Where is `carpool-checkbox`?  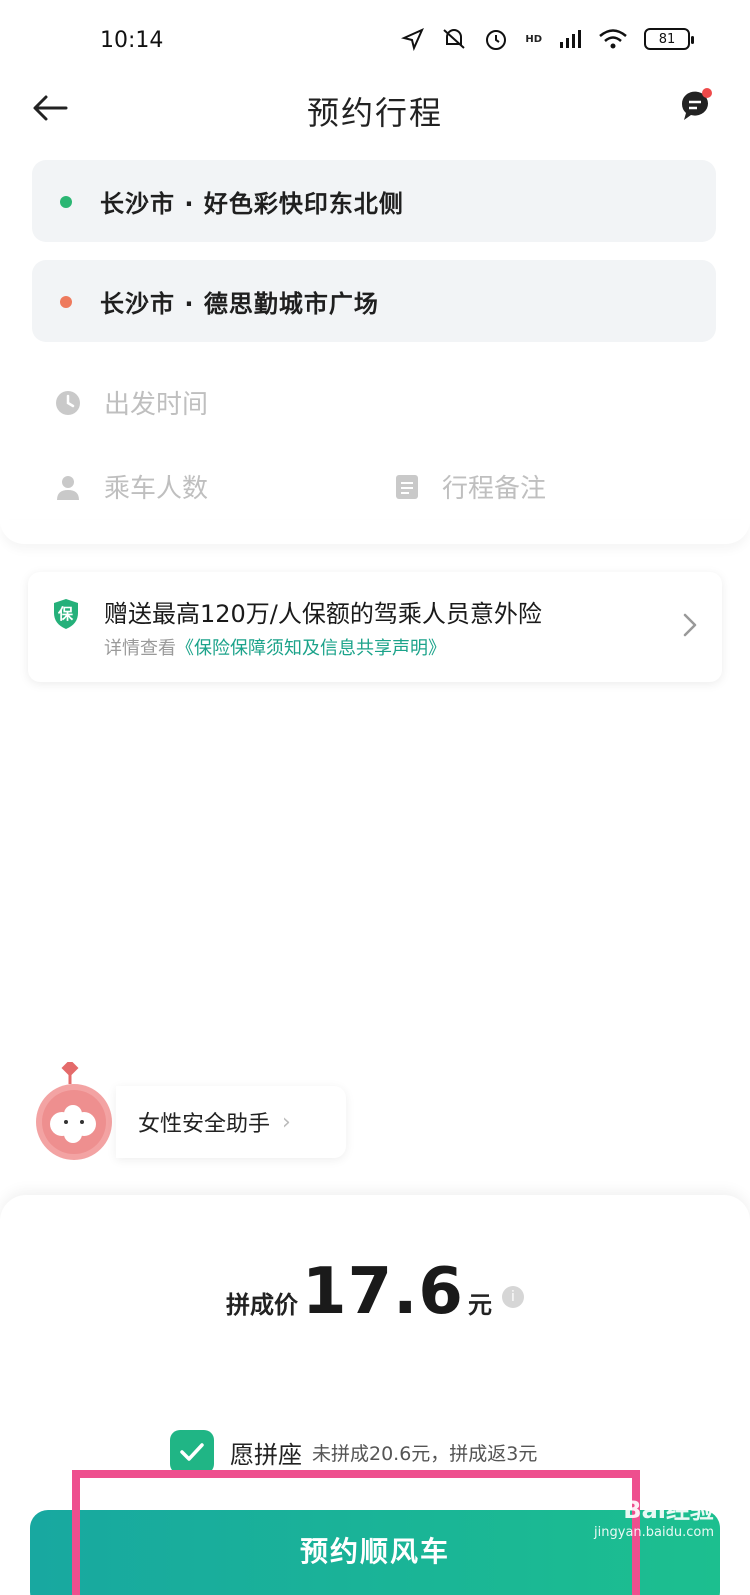 carpool-checkbox is located at coordinates (192, 1452).